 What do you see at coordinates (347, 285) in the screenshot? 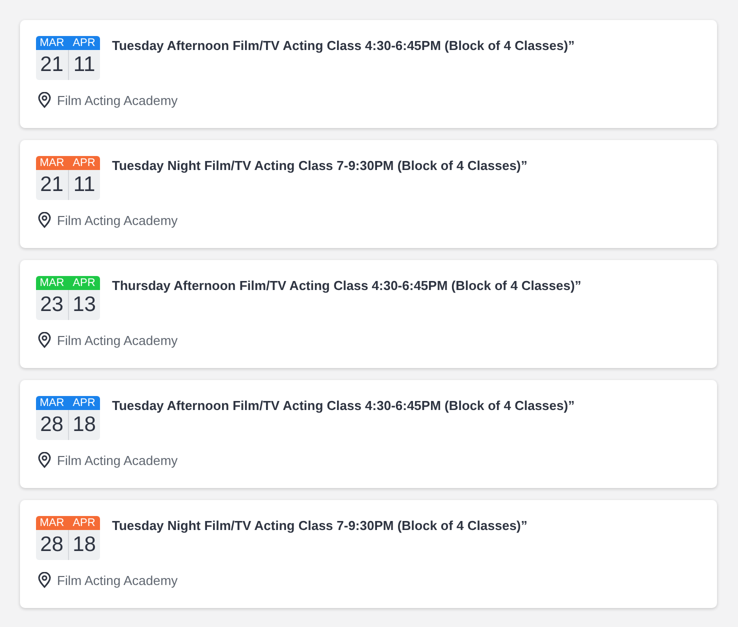
I see `event-title: Thursday Afternoon Film/TV Acting Class 4:30-6:45PM (Block of 4 Classes)”` at bounding box center [347, 285].